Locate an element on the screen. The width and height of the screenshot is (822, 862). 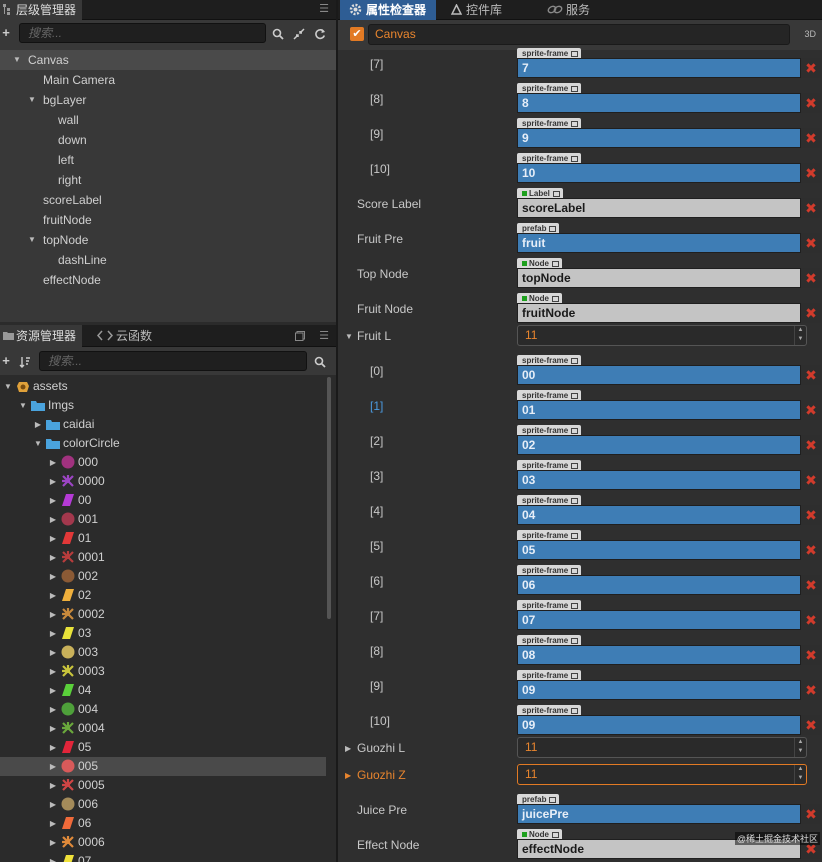
asset-row: ▶ 001 is located at coordinates (163, 519).